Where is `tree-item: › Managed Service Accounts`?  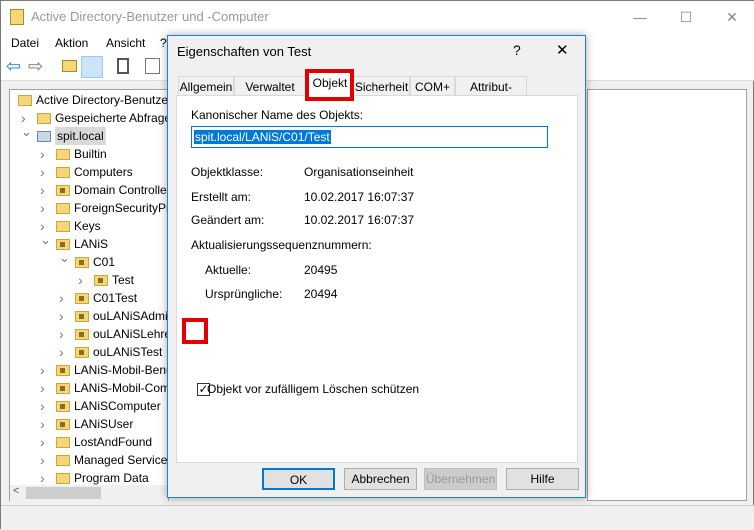 tree-item: › Managed Service Accounts is located at coordinates (89, 460).